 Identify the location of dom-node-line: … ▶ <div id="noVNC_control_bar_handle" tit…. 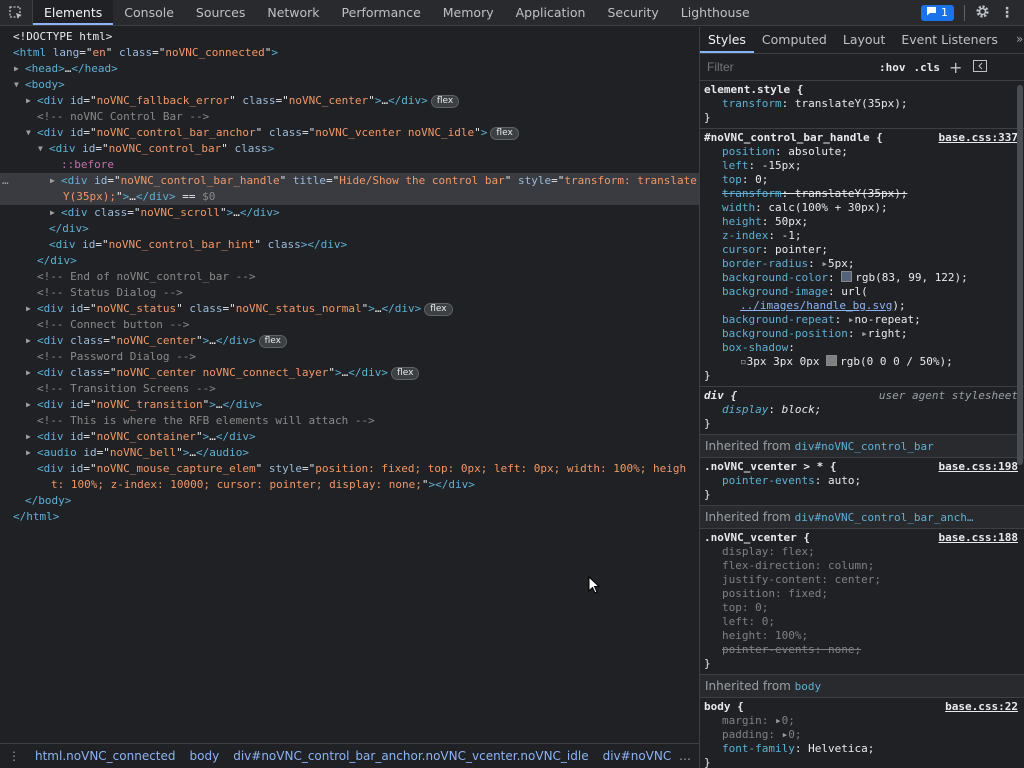
(349, 181).